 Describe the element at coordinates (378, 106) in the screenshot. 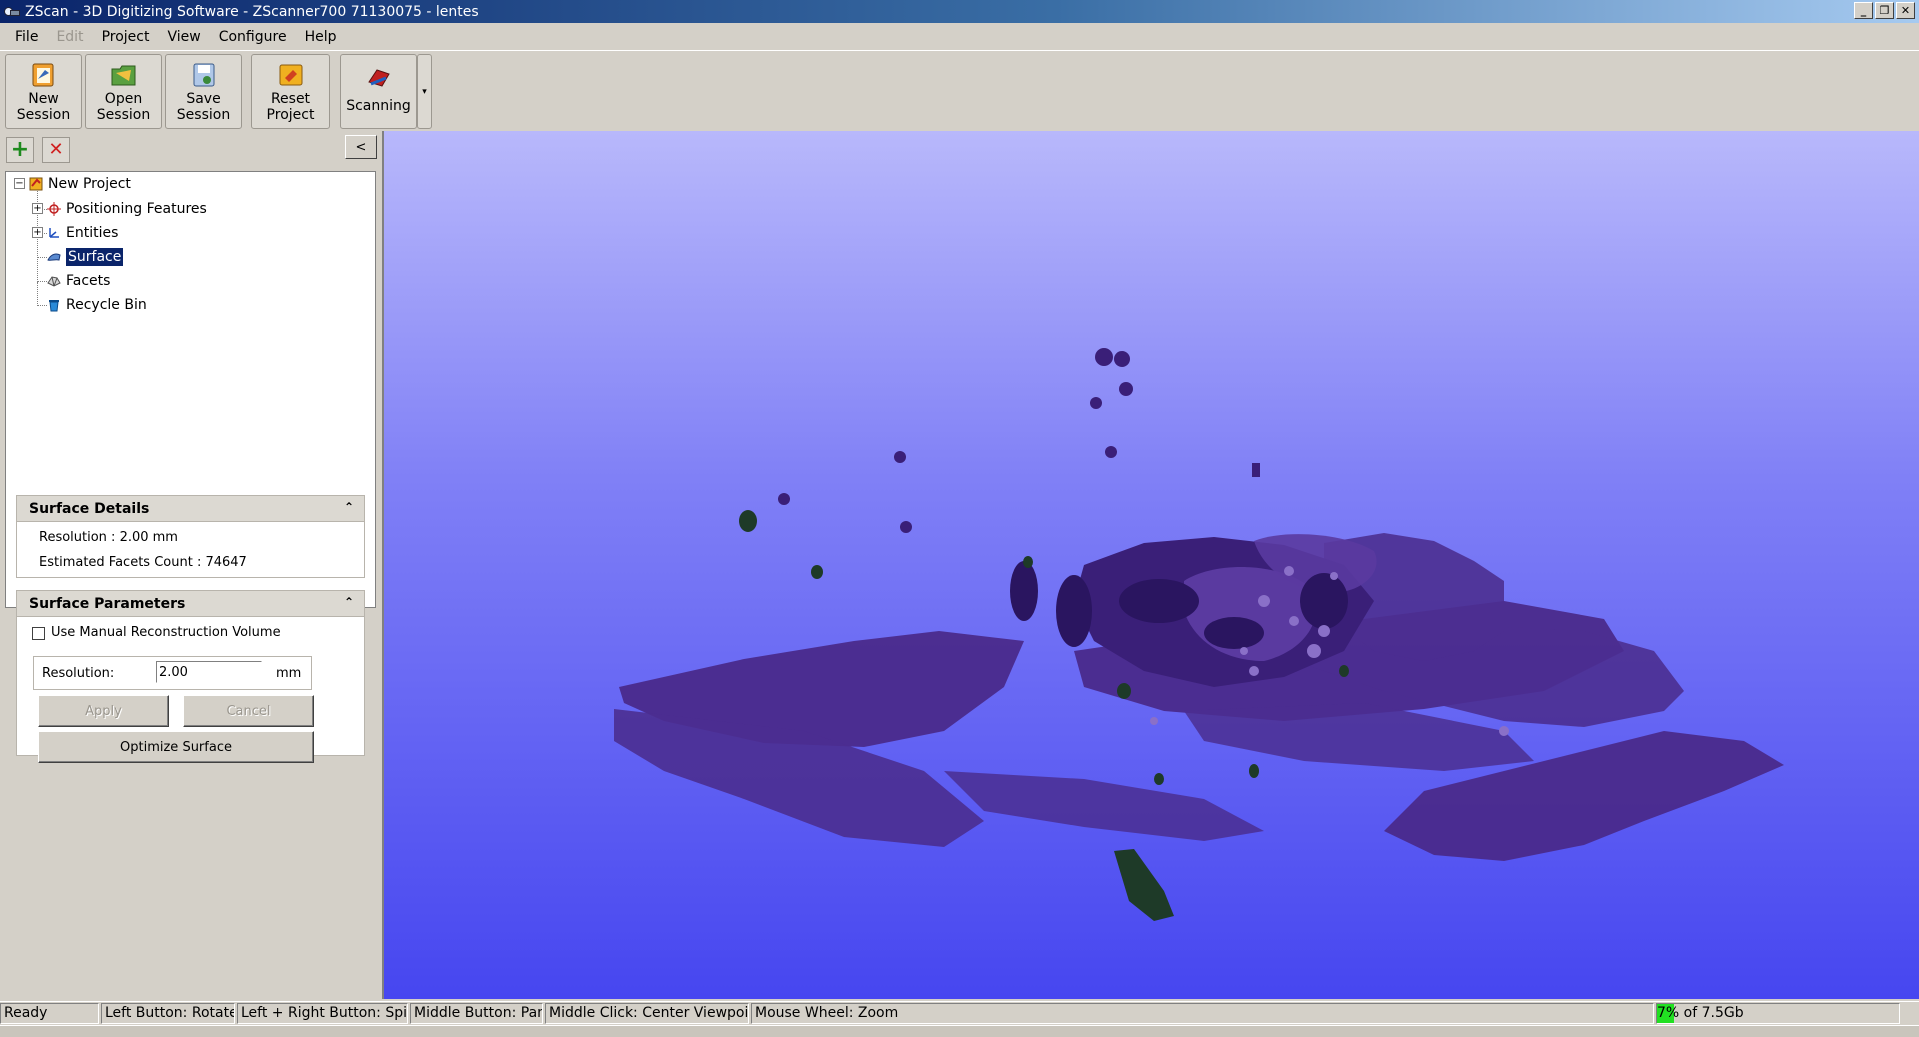

I see `scanning-label: Scanning` at that location.